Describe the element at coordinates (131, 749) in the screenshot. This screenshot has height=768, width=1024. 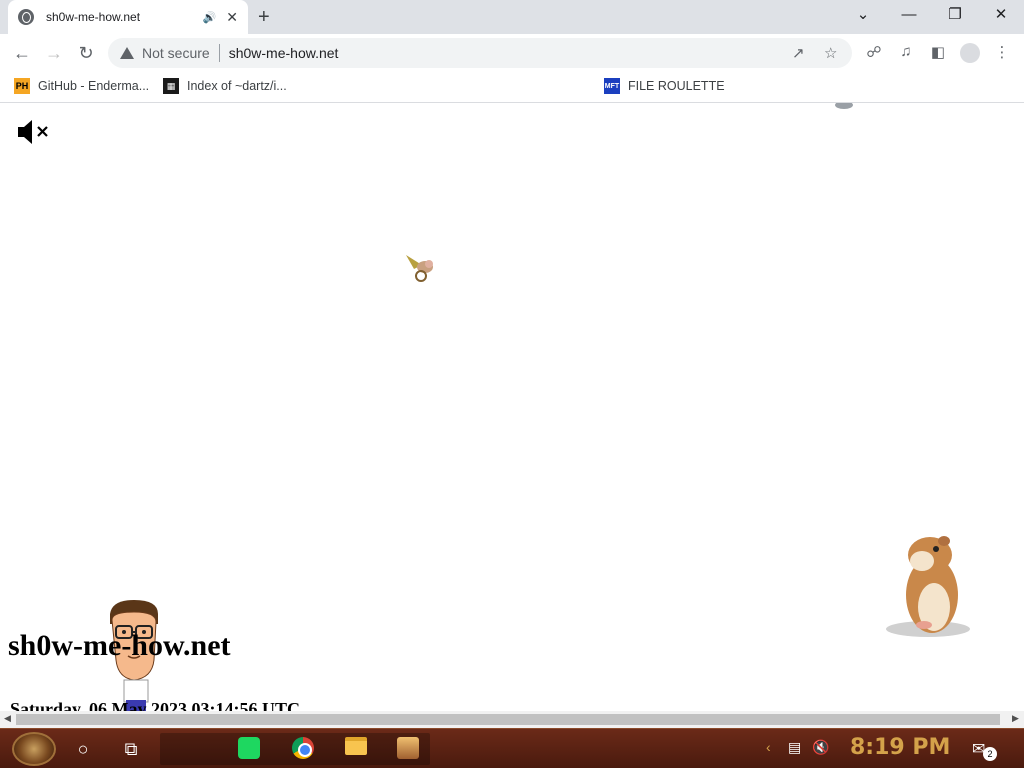
I see `task-view-icon: ⧉` at that location.